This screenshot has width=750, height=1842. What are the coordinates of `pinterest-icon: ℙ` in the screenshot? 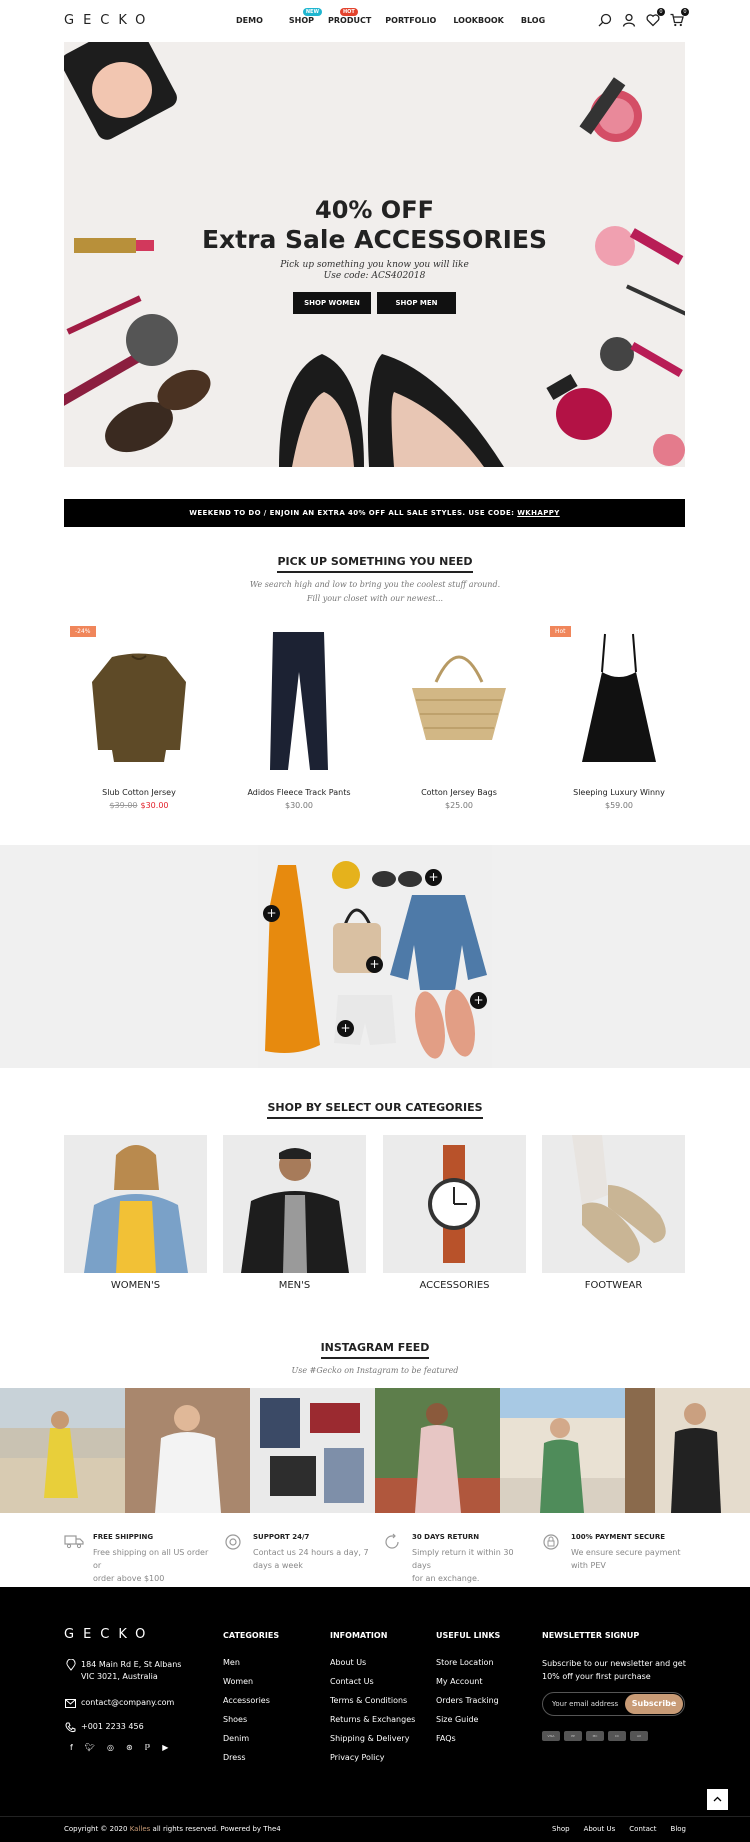 It's located at (148, 1747).